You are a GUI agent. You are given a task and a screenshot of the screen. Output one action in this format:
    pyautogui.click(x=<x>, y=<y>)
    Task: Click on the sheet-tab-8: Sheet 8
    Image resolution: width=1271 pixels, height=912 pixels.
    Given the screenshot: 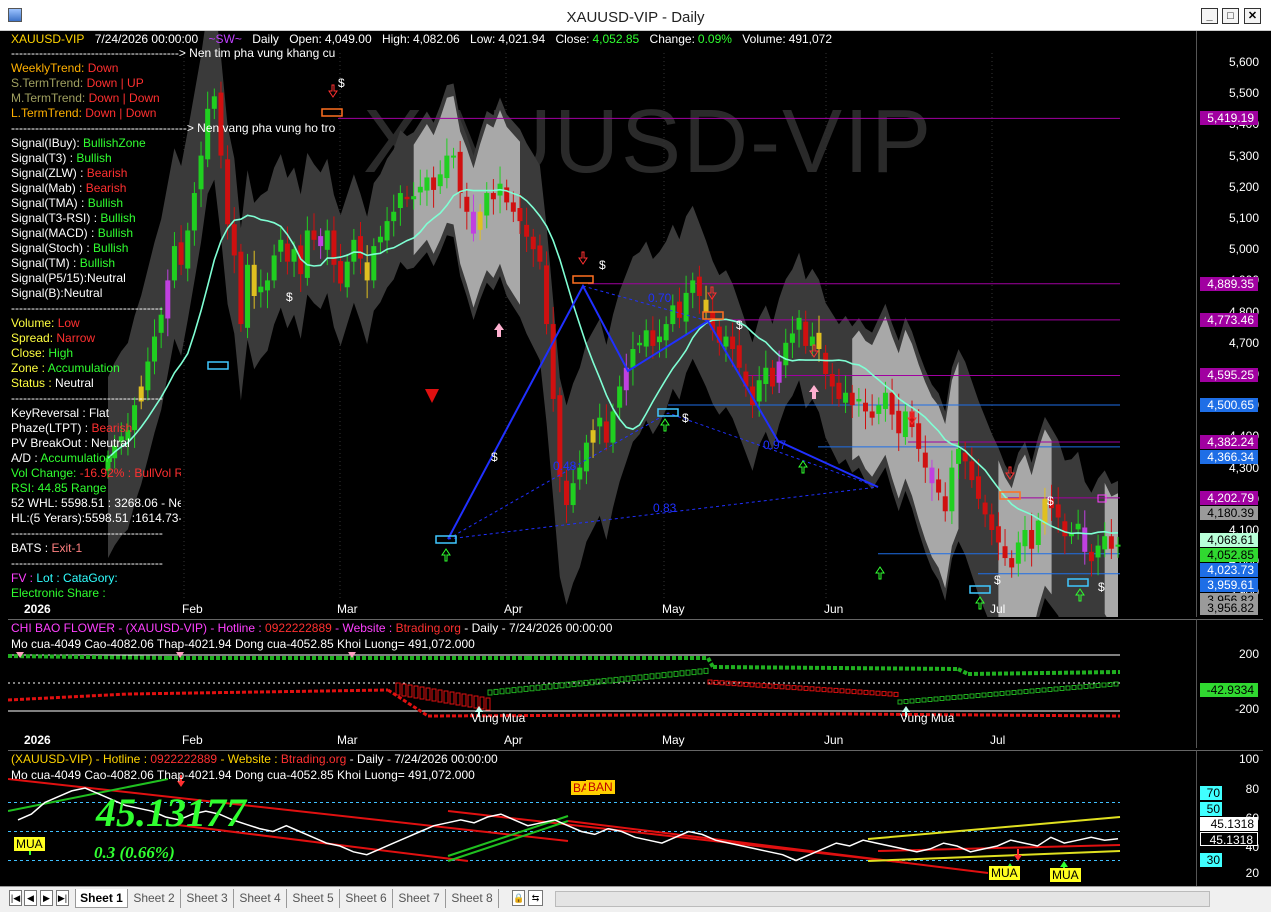 What is the action you would take?
    pyautogui.click(x=472, y=898)
    